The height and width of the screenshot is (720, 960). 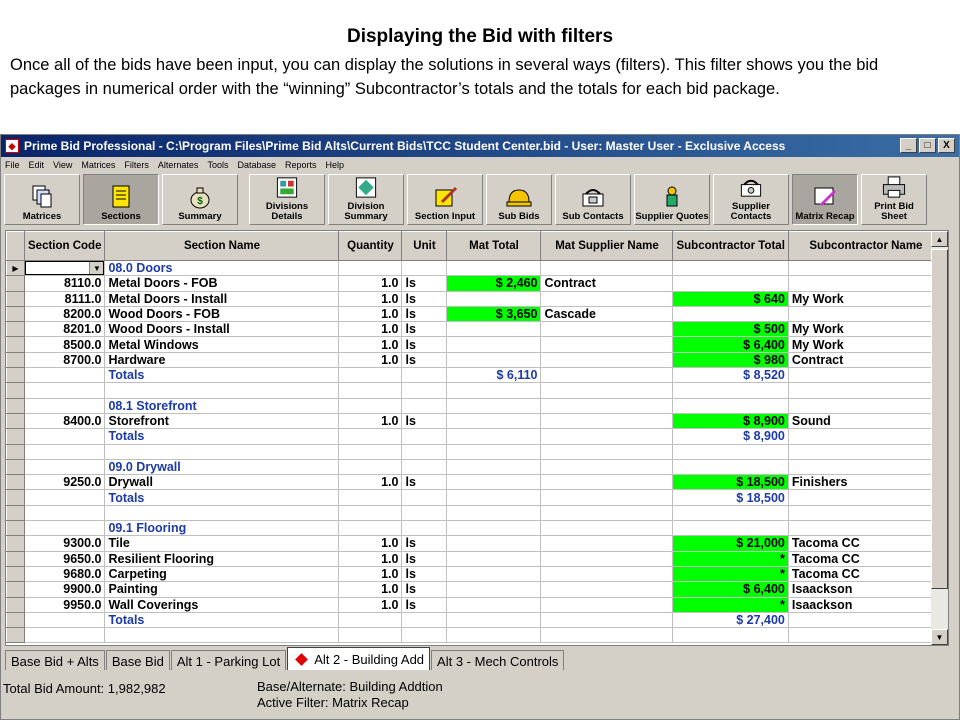 I want to click on sub-total-cell: $ 980, so click(x=730, y=360).